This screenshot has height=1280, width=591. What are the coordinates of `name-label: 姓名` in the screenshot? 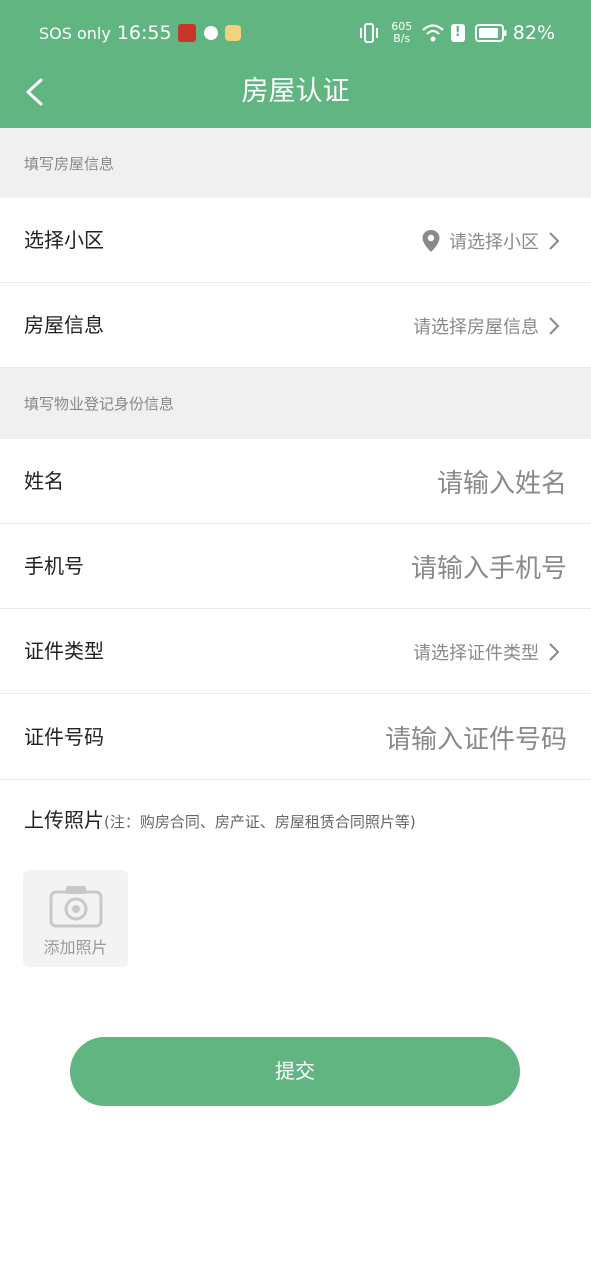 It's located at (44, 481).